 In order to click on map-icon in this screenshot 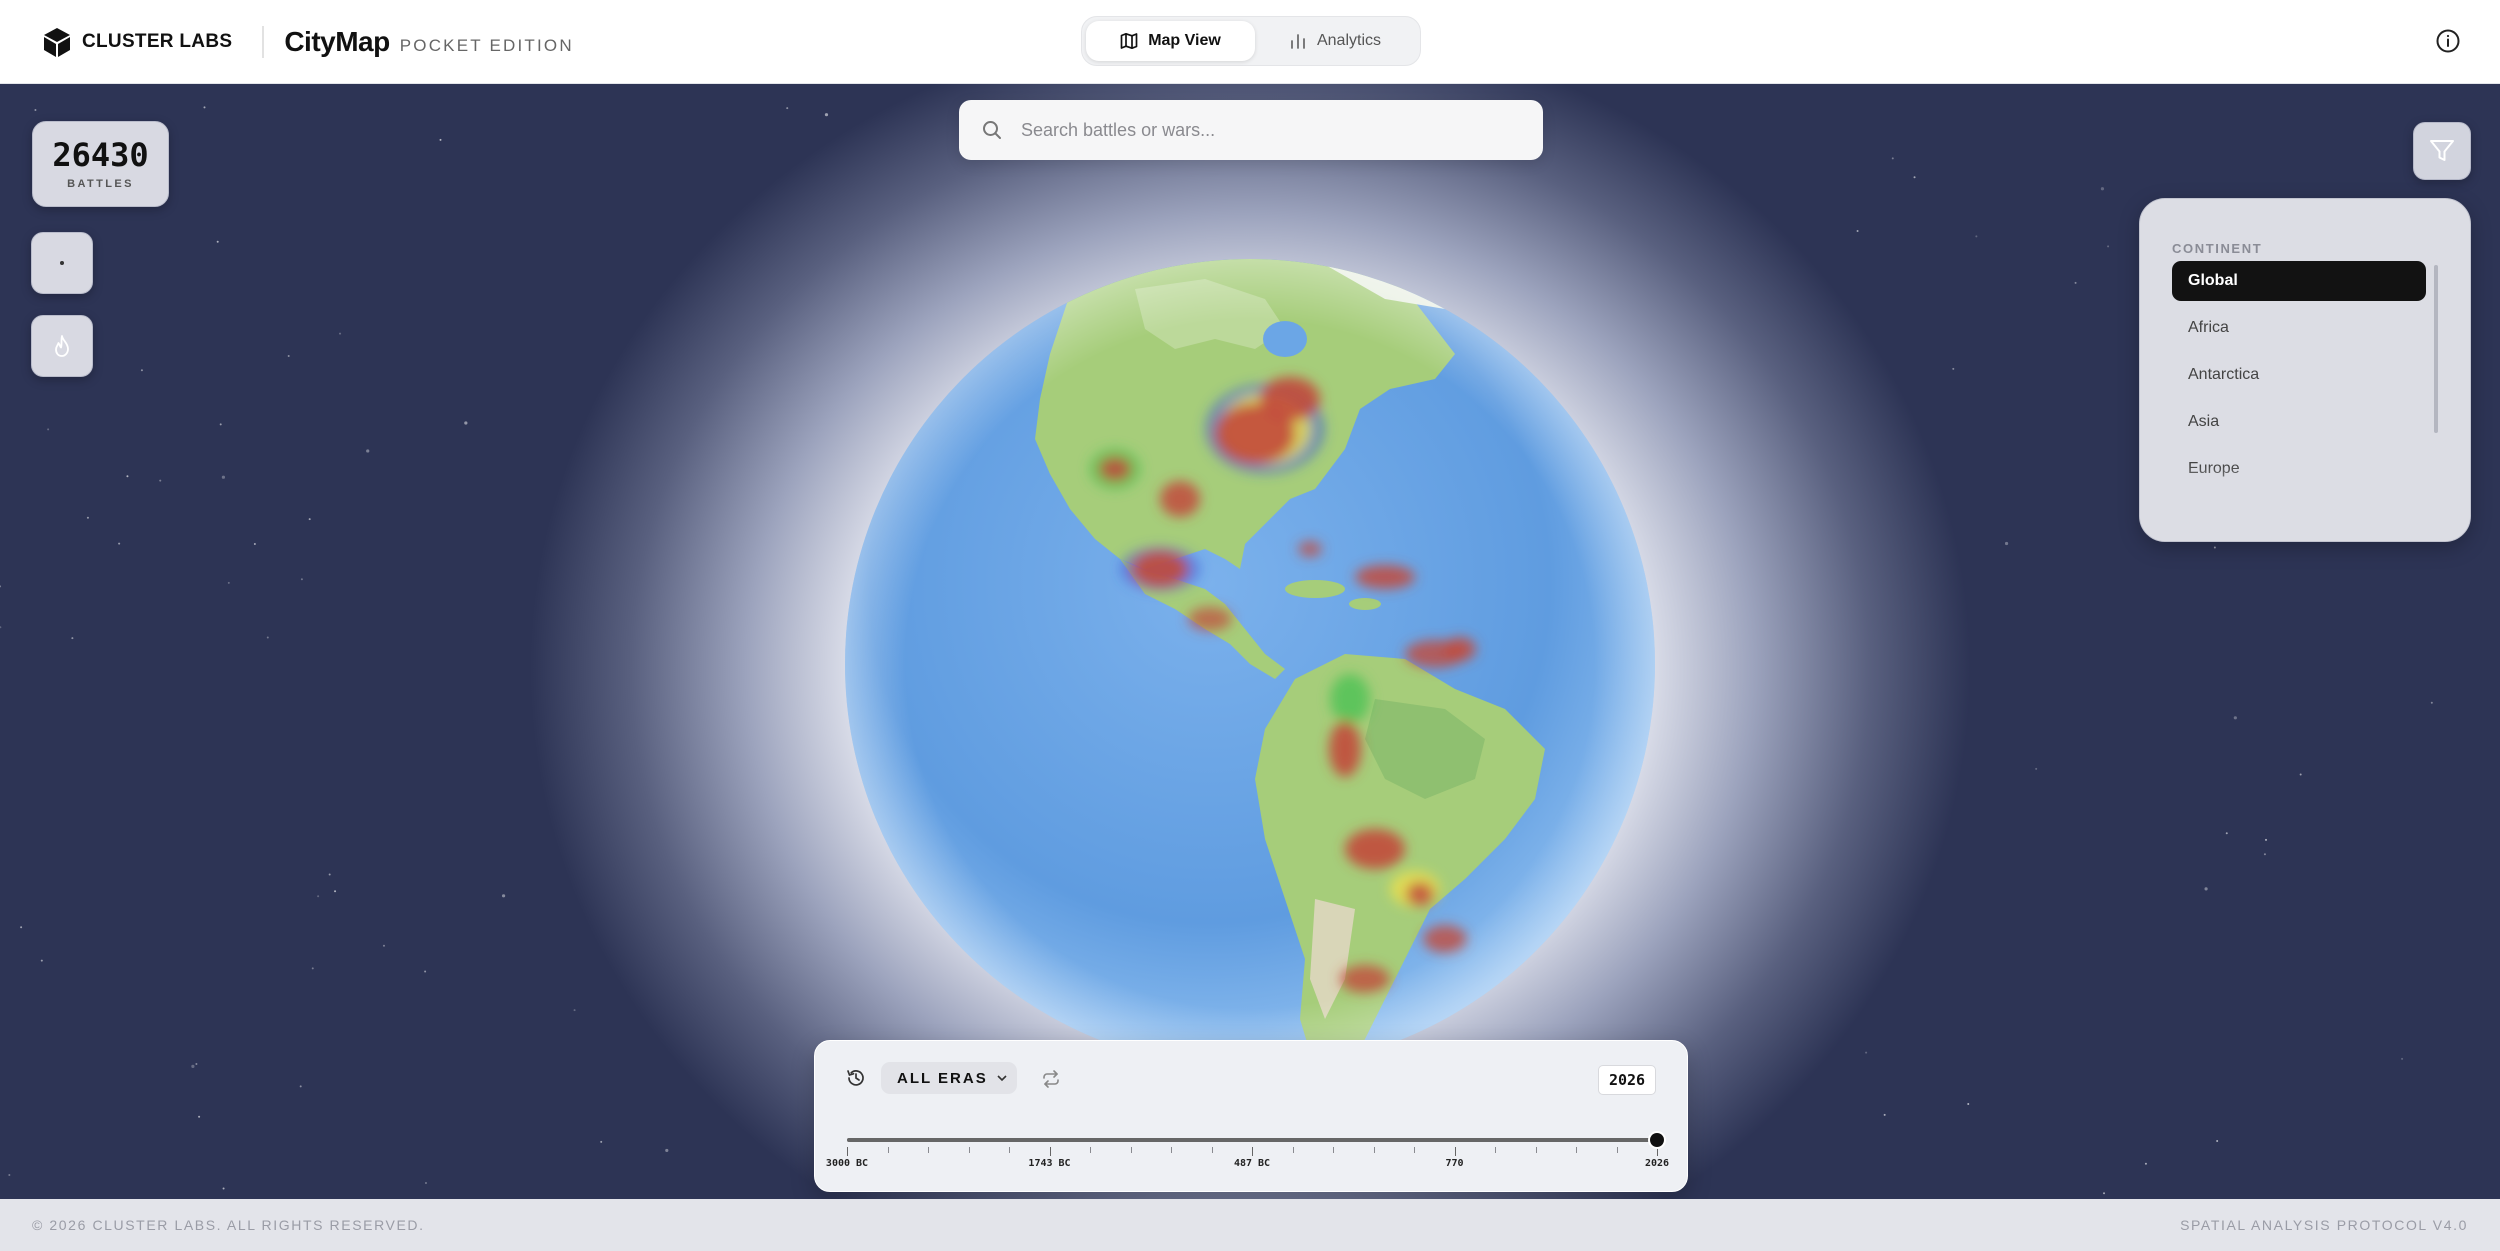, I will do `click(1129, 41)`.